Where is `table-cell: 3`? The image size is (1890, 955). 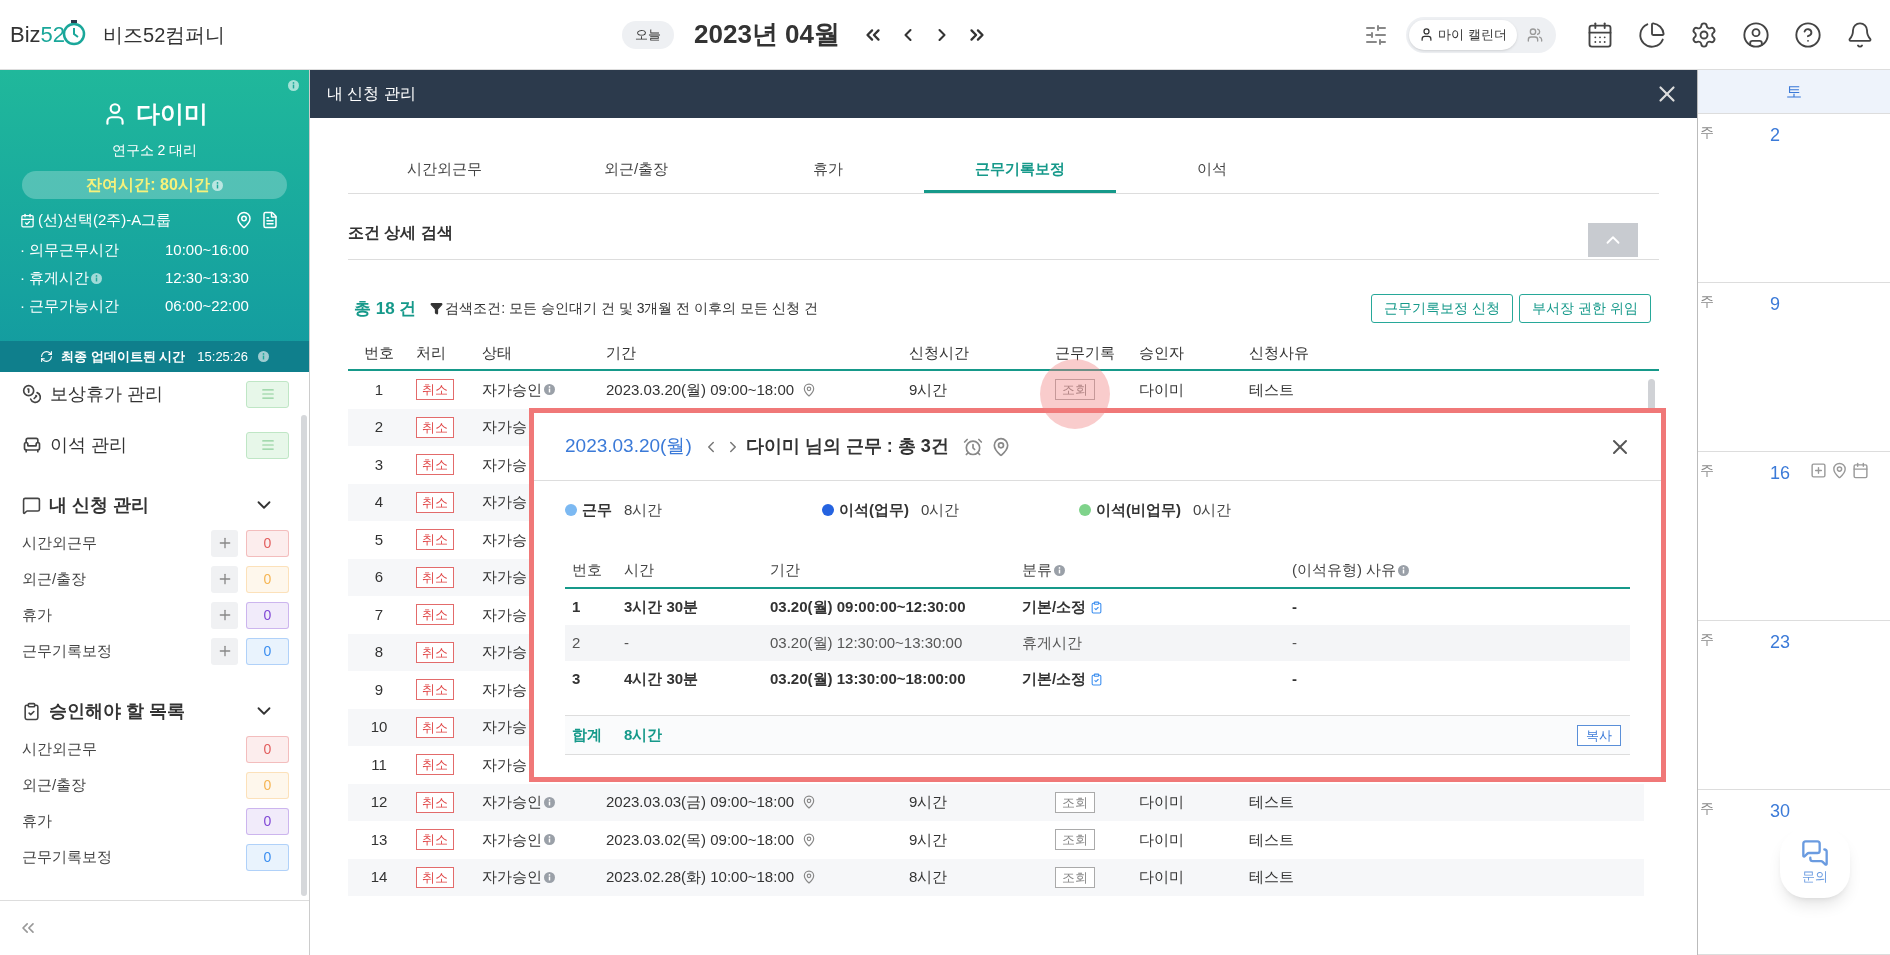
table-cell: 3 is located at coordinates (576, 678).